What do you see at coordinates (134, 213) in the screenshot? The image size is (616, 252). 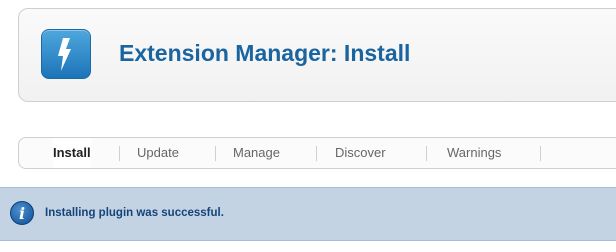 I see `message-text: Installing plugin was successful.` at bounding box center [134, 213].